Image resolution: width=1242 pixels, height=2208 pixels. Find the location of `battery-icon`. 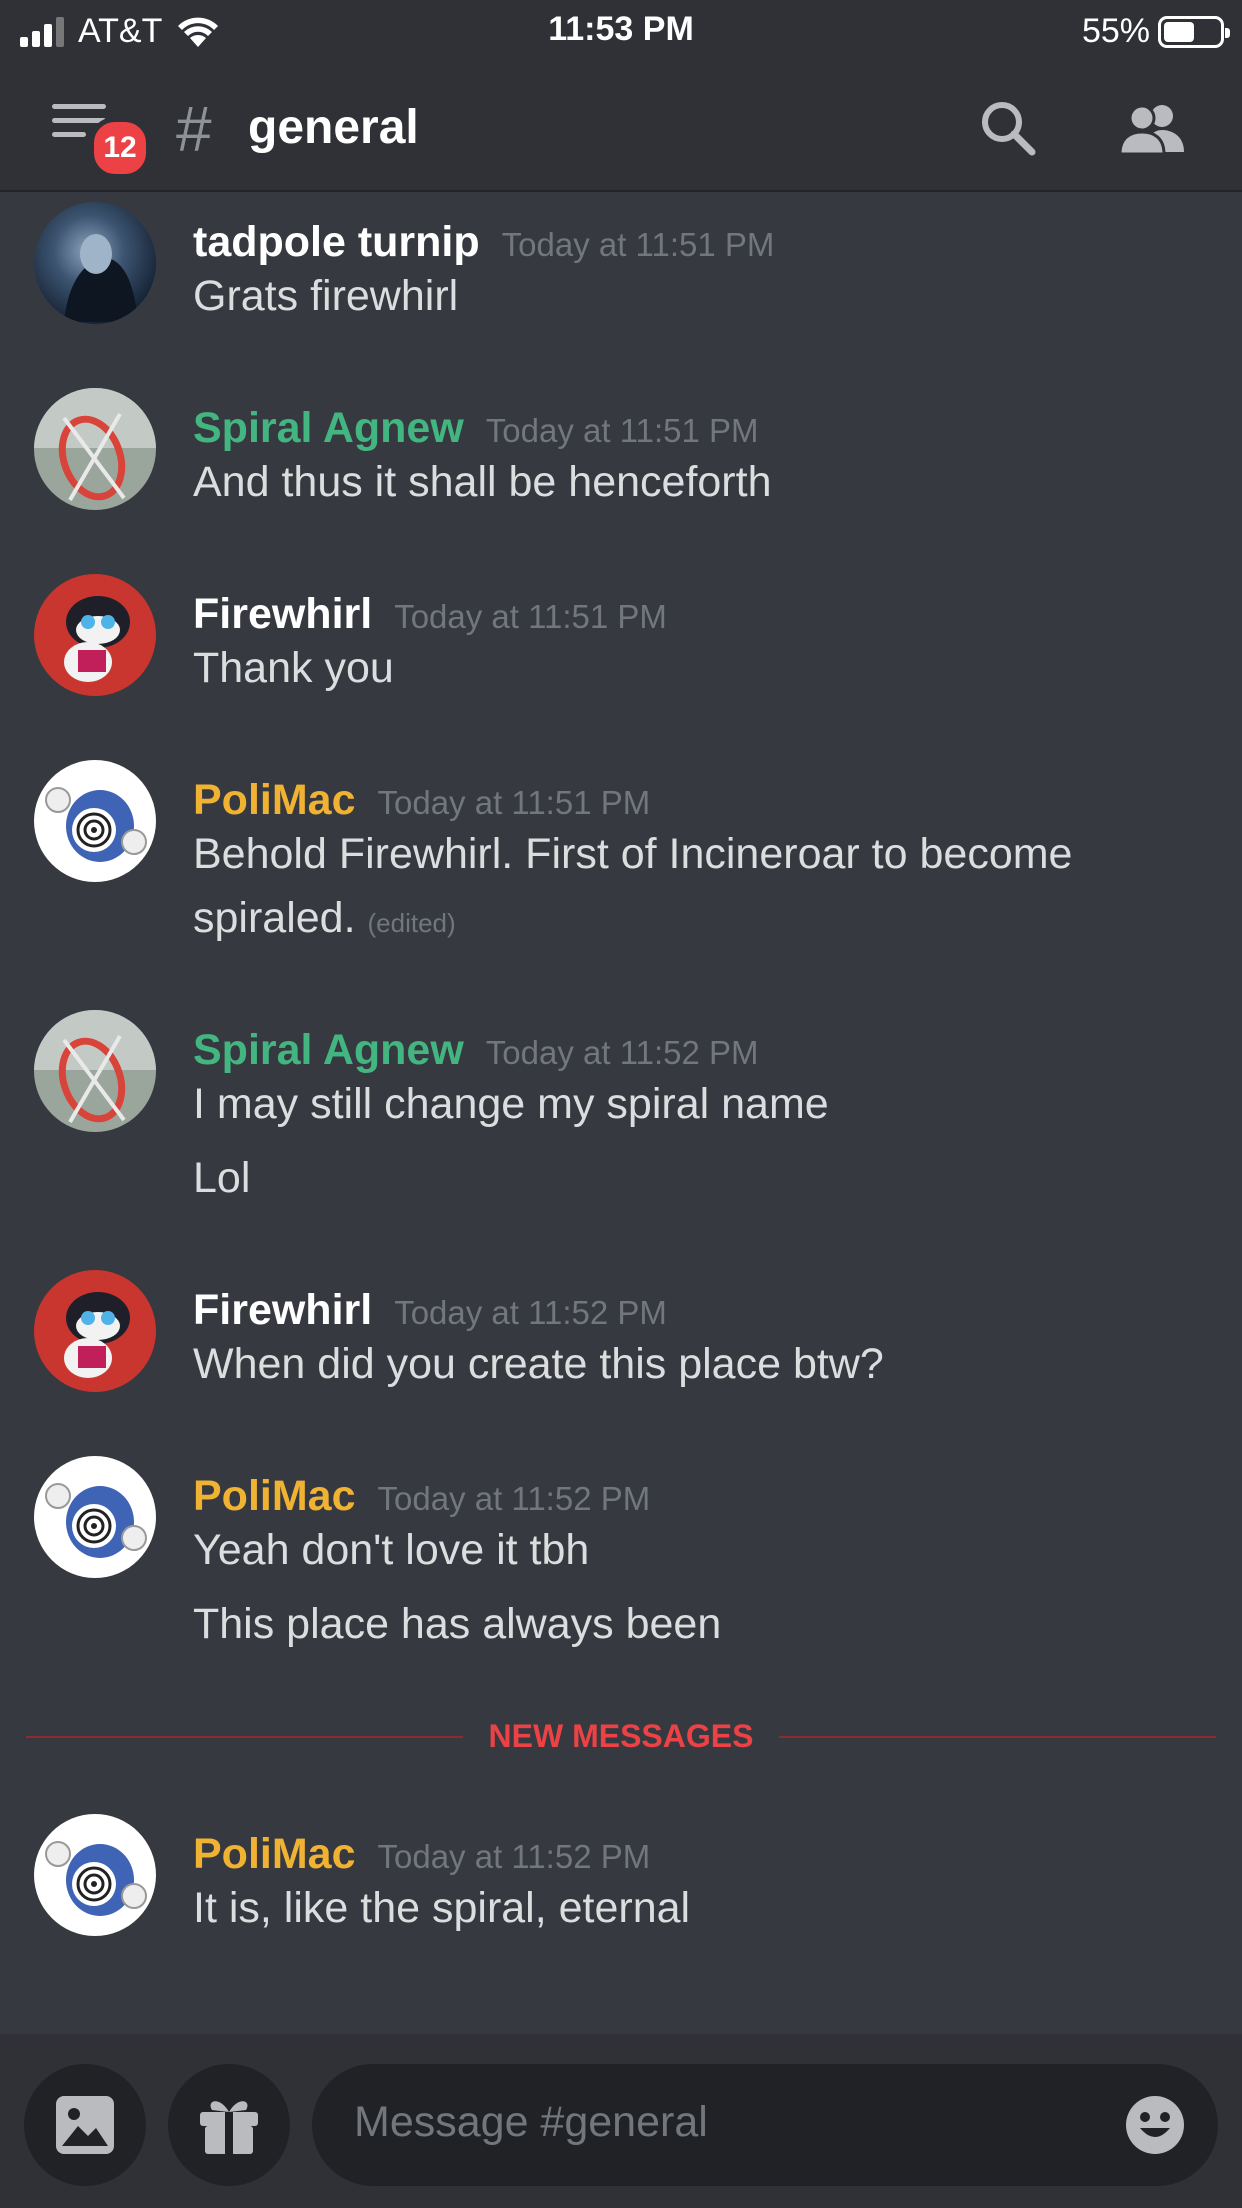

battery-icon is located at coordinates (1194, 31).